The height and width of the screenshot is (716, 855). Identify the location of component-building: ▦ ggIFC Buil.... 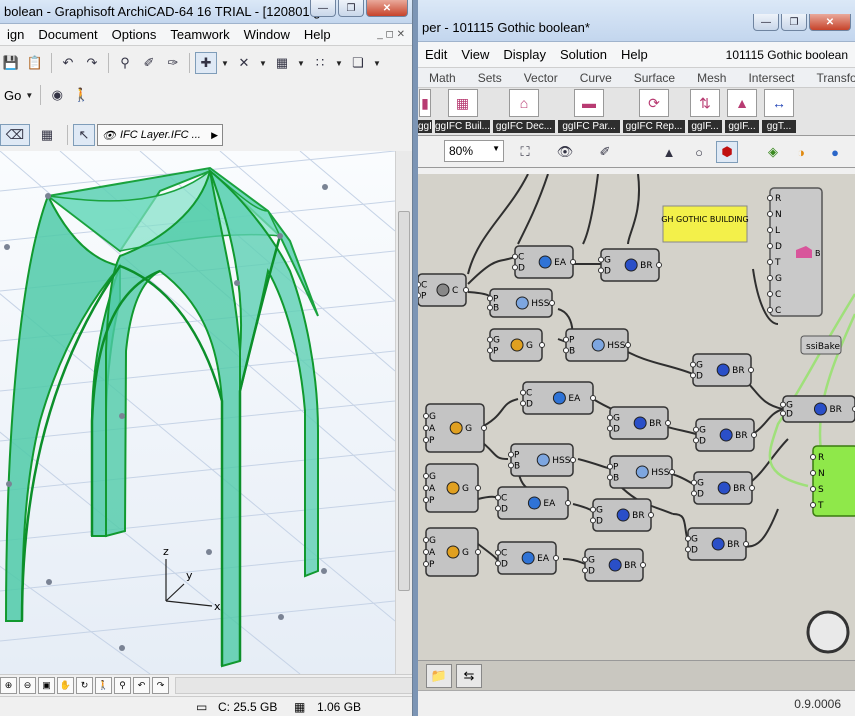
(462, 111).